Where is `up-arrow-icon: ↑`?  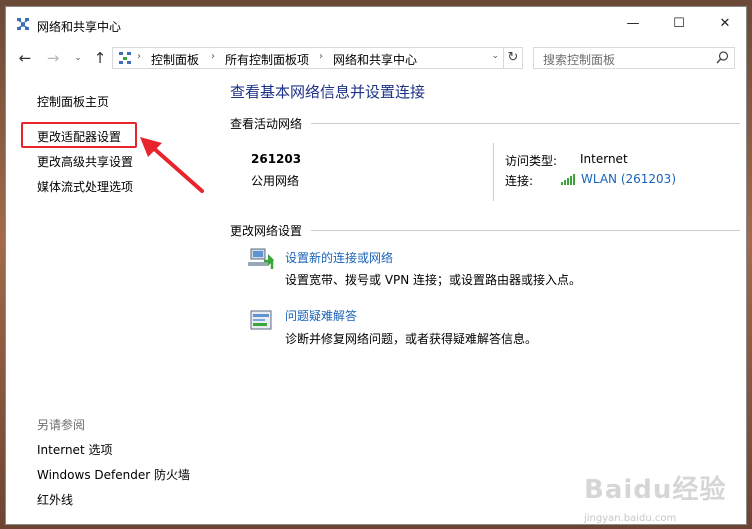
up-arrow-icon: ↑ is located at coordinates (100, 58).